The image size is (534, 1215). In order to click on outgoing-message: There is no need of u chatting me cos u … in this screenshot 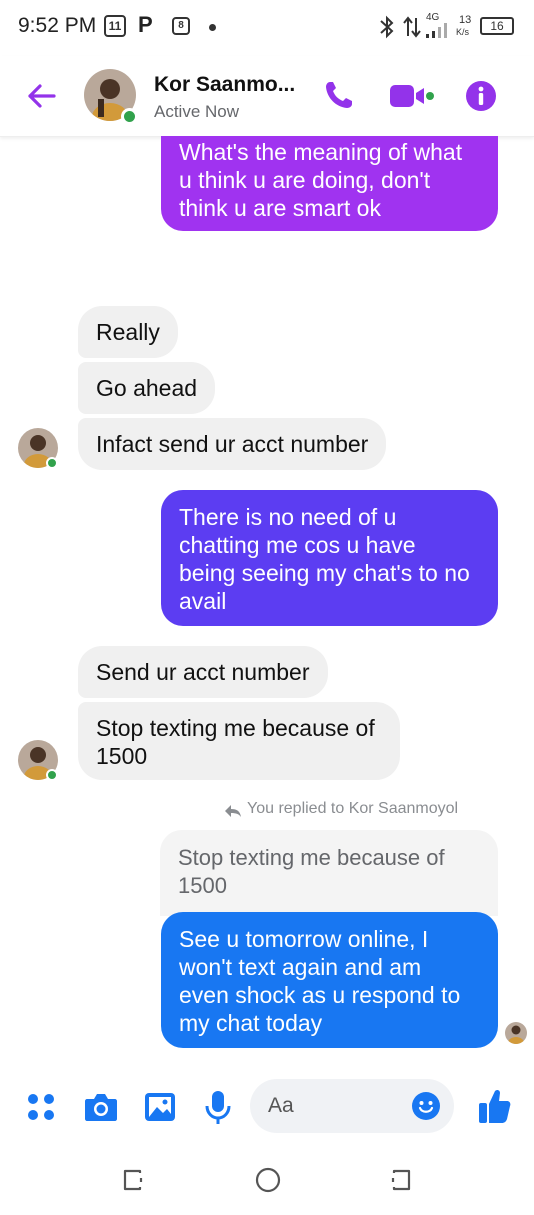, I will do `click(329, 558)`.